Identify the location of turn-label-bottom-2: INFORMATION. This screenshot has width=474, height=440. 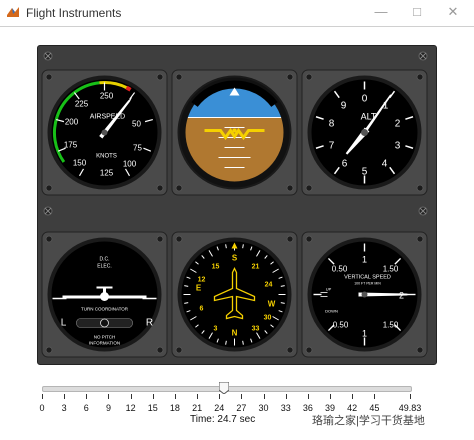
(104, 343).